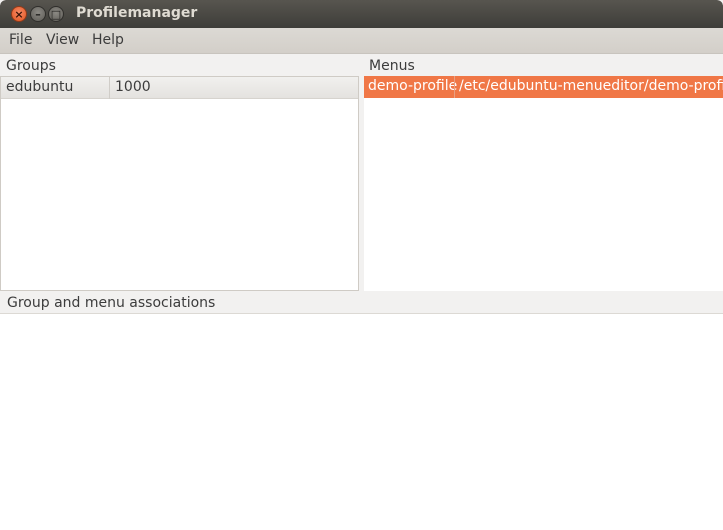 The height and width of the screenshot is (530, 723). Describe the element at coordinates (137, 13) in the screenshot. I see `window-title: Profilemanager` at that location.